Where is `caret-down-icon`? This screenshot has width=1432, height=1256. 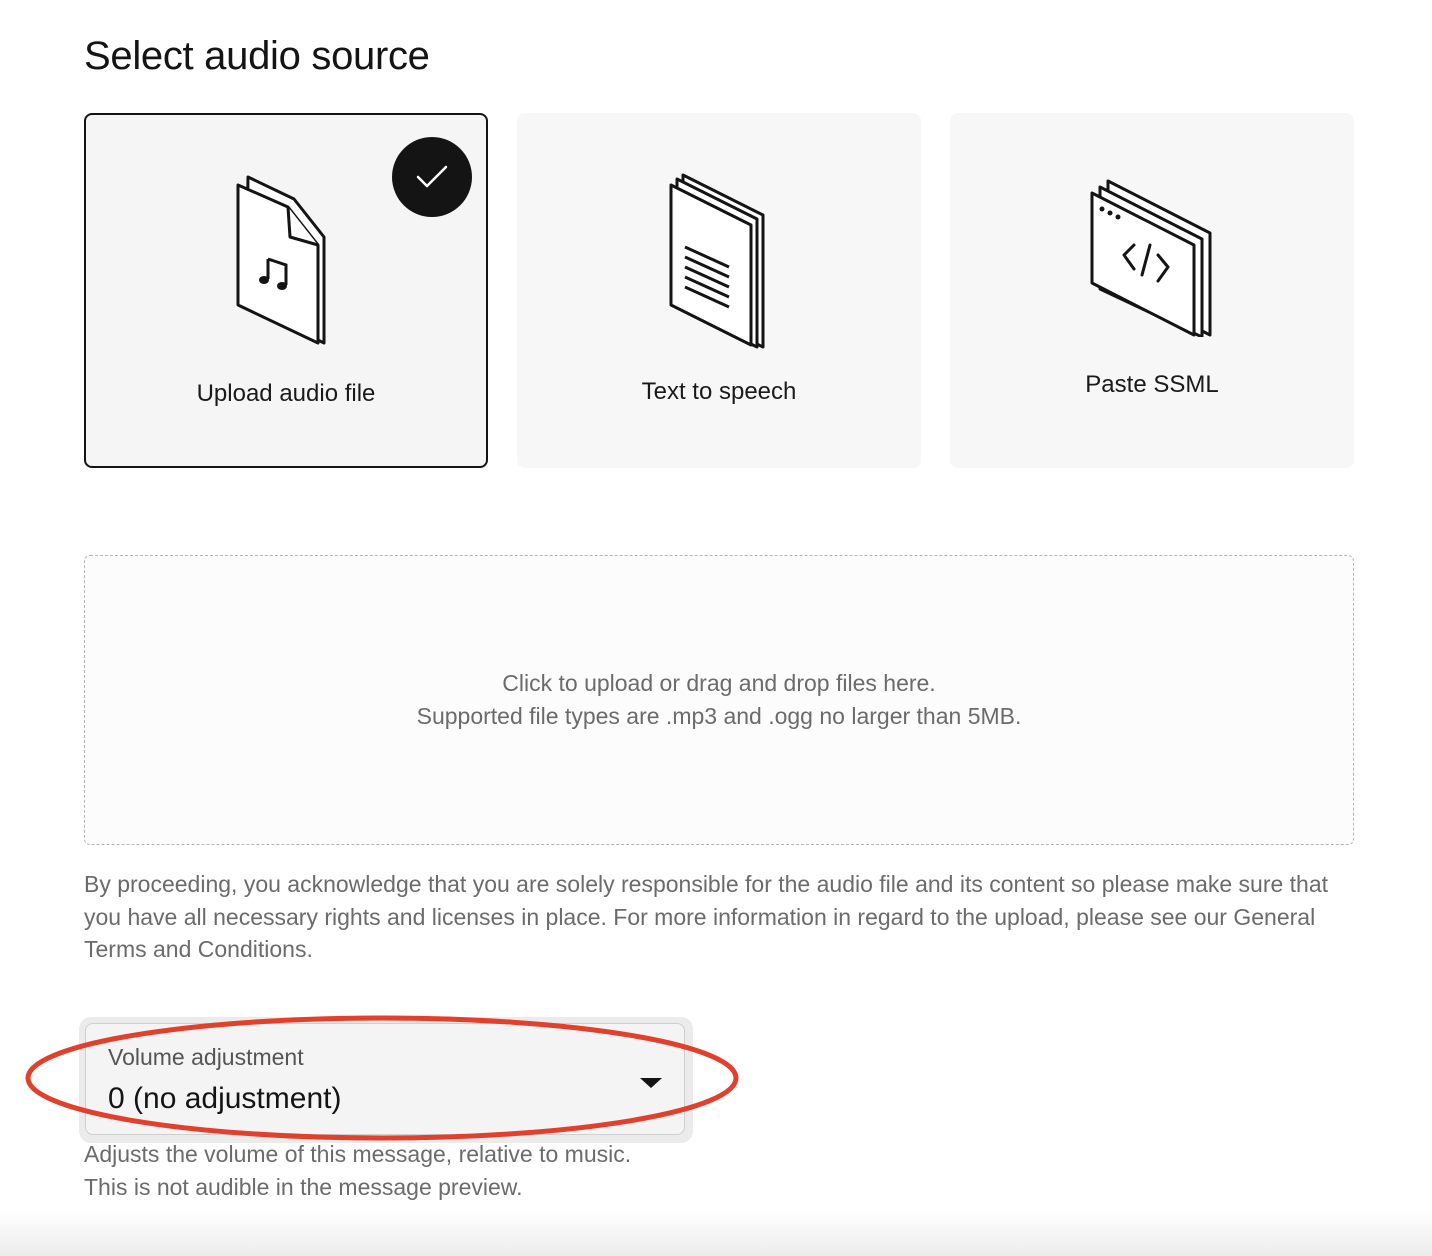 caret-down-icon is located at coordinates (651, 1083).